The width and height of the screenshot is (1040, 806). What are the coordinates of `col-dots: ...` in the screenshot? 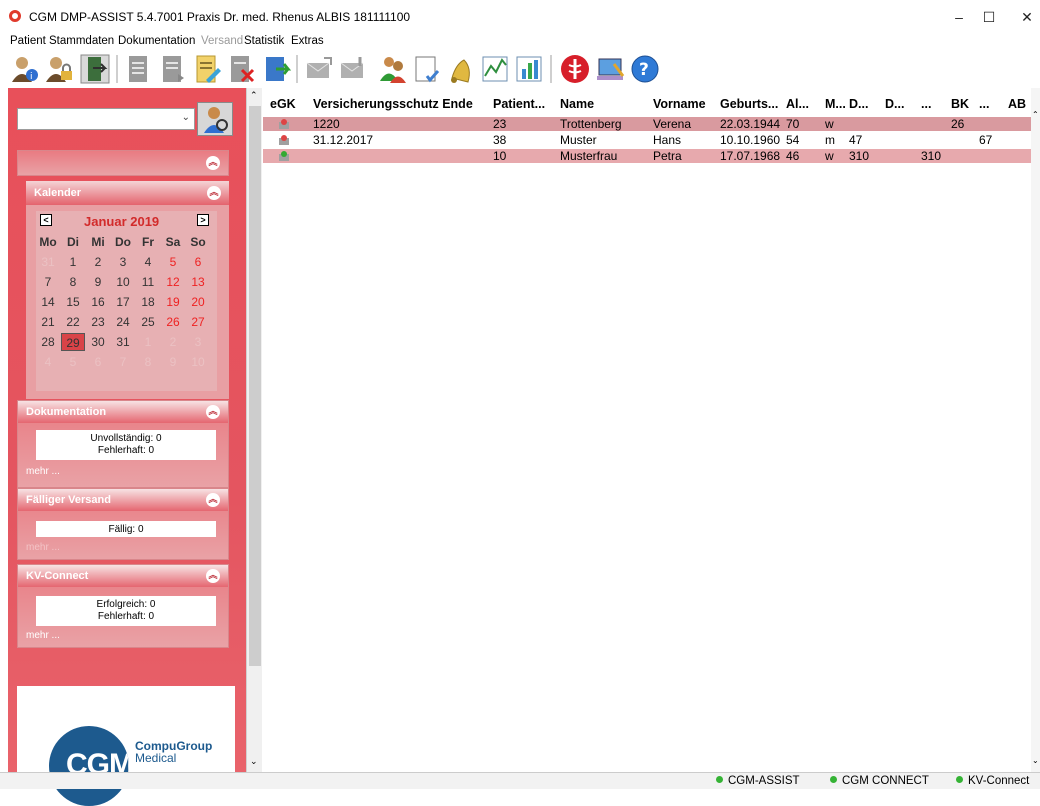 It's located at (926, 106).